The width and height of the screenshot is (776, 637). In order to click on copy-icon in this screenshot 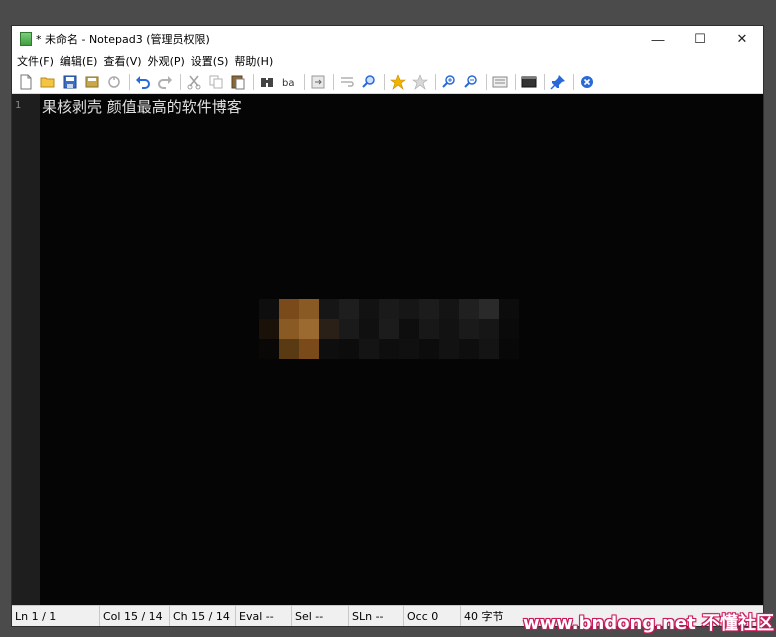, I will do `click(216, 82)`.